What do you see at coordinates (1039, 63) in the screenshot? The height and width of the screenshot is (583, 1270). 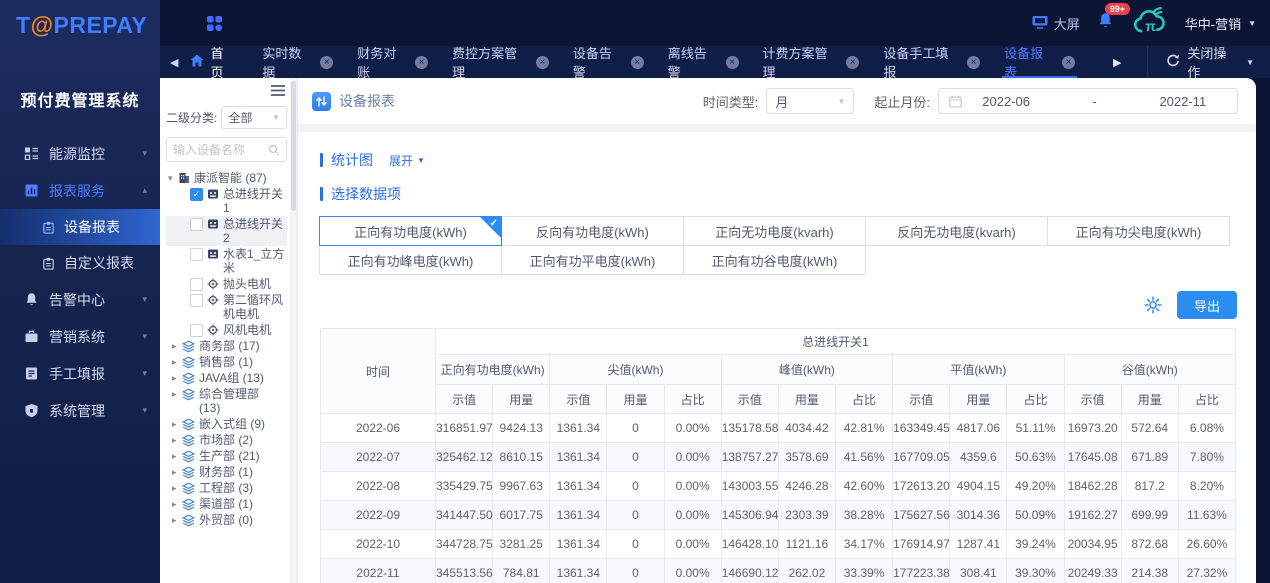 I see `tab-item: 设备报表 ×` at bounding box center [1039, 63].